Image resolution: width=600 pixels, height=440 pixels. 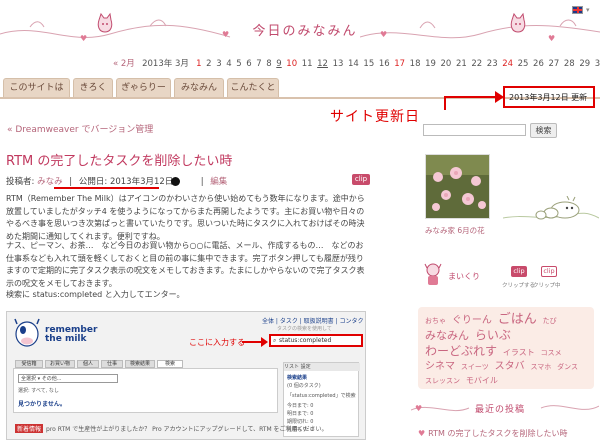 I want to click on published-date: 公開日: 2013年3月12日, so click(x=126, y=182).